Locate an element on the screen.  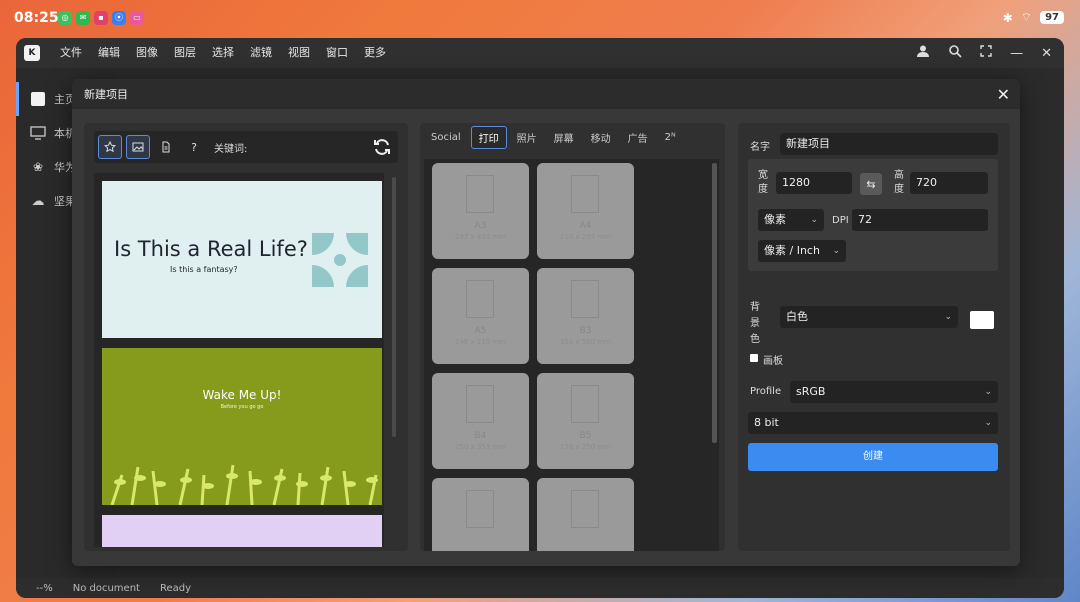
preset-grid-scrollbar is located at coordinates (714, 303).